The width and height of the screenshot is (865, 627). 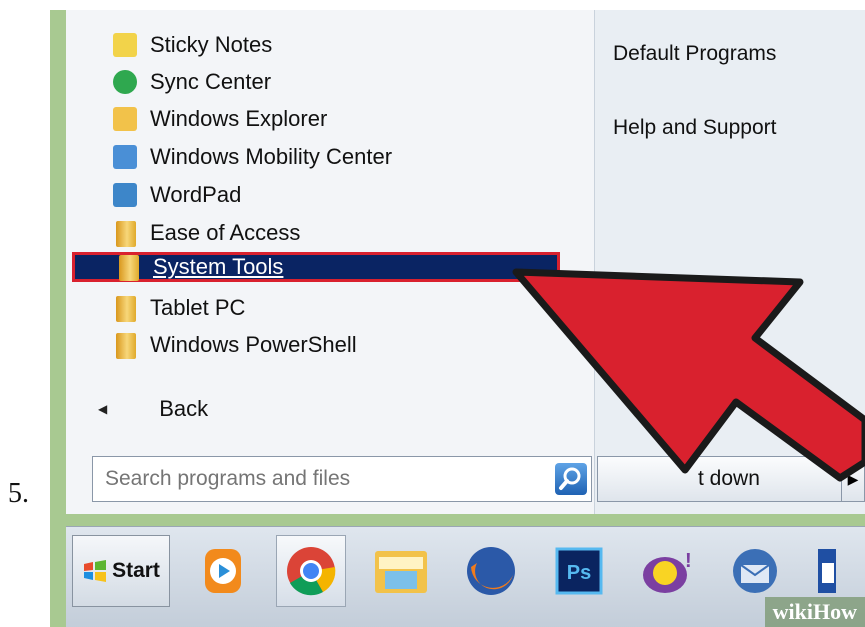 I want to click on step-number: 5., so click(x=18, y=493).